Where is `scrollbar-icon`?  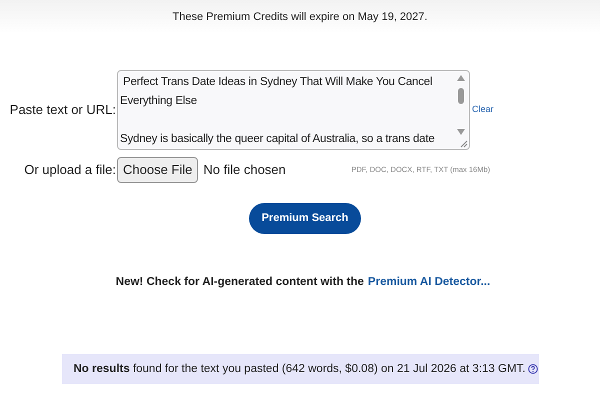
scrollbar-icon is located at coordinates (461, 105).